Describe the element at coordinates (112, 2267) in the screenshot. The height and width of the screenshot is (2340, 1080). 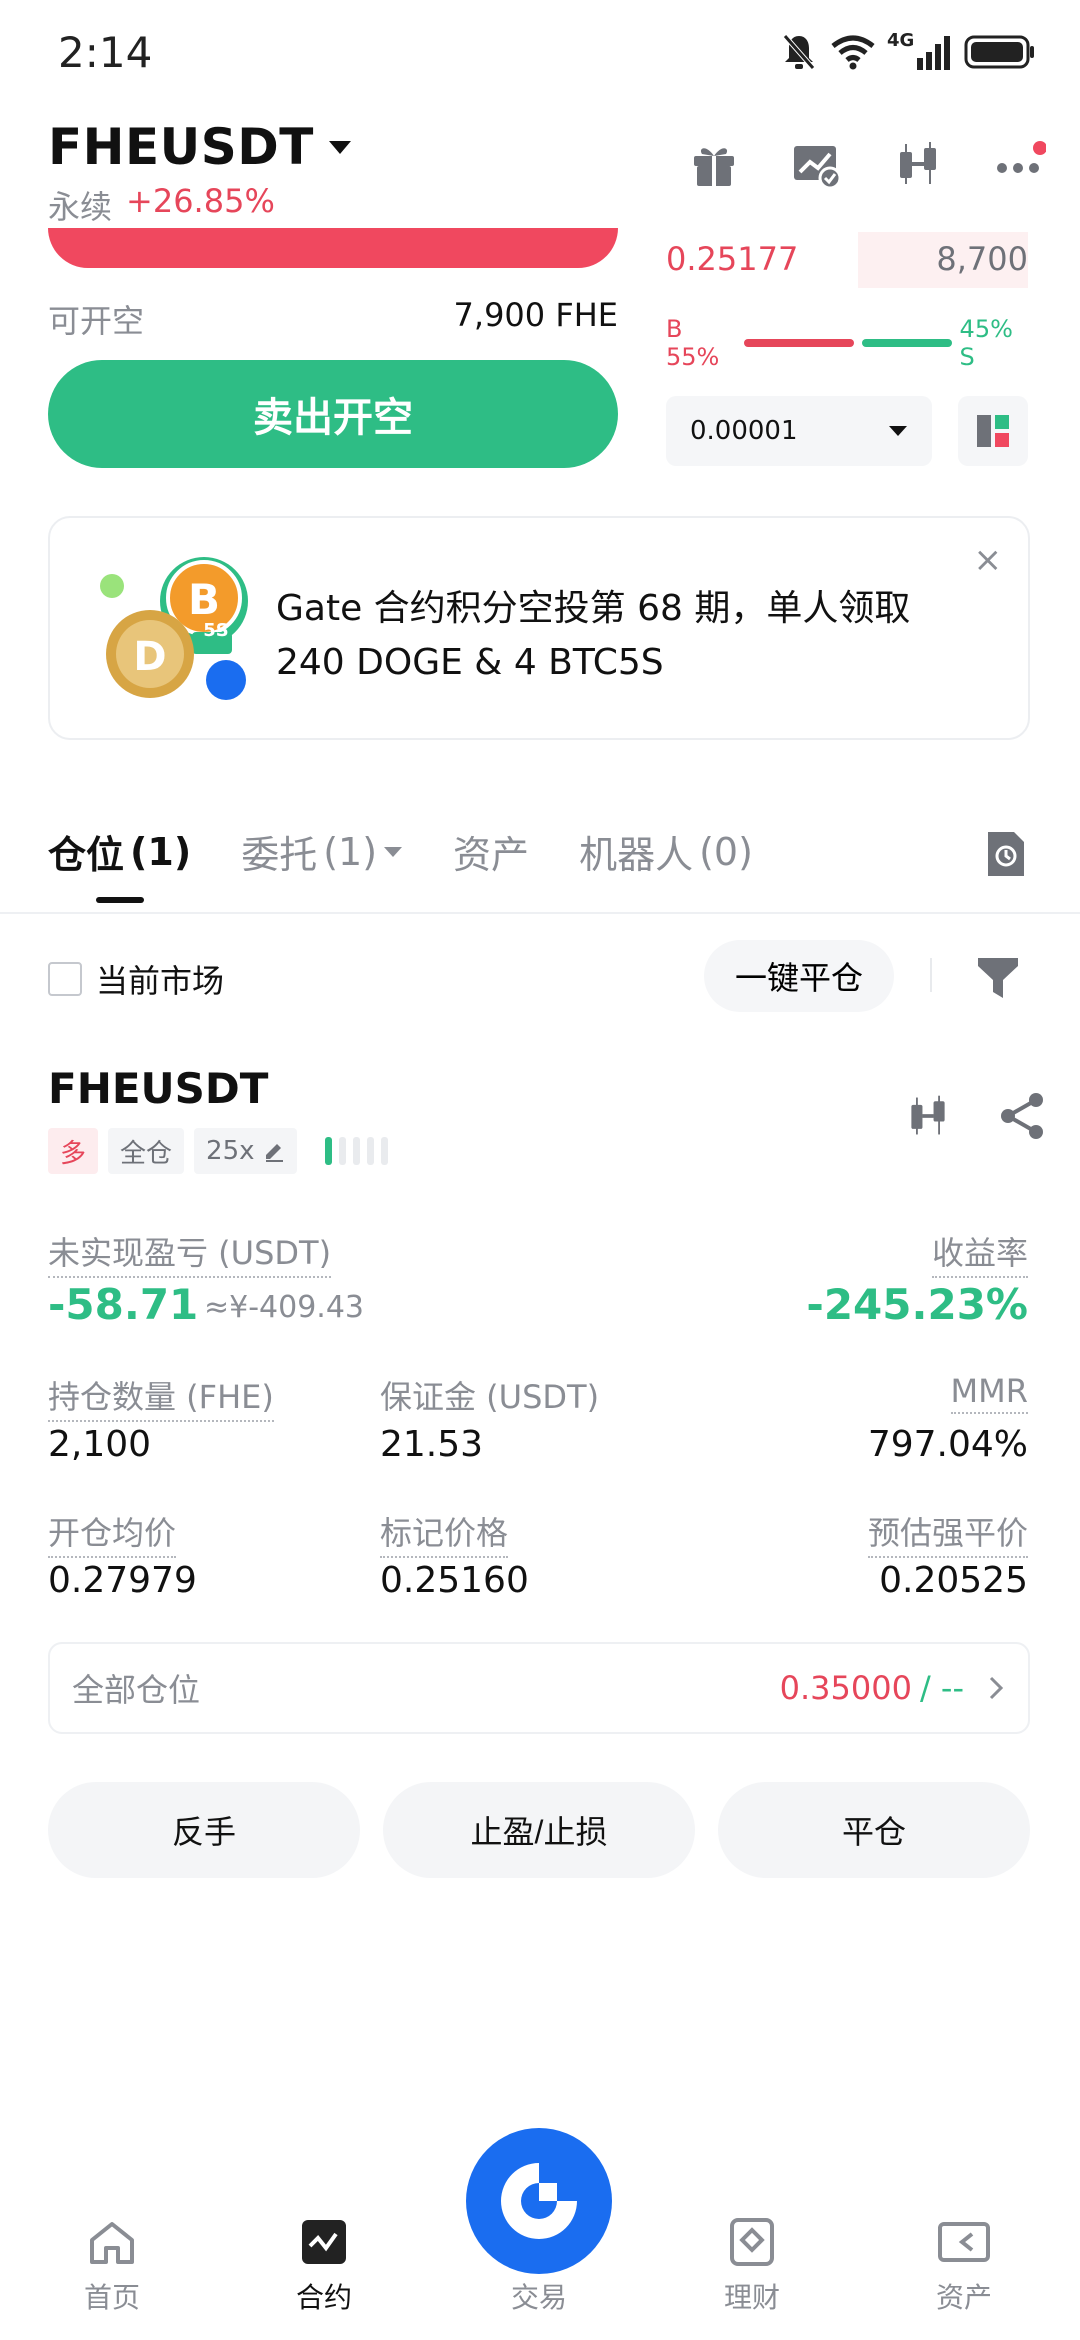
I see `nav-home: 首页` at that location.